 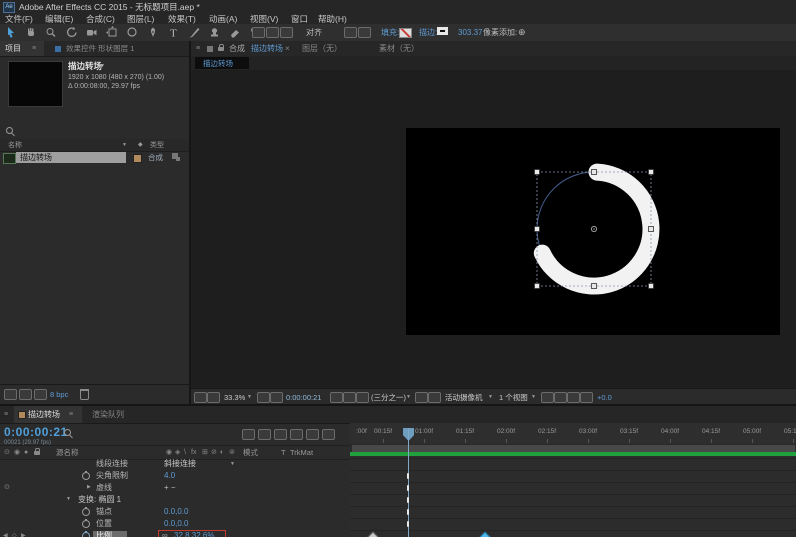 What do you see at coordinates (296, 434) in the screenshot?
I see `frame-blending-icon` at bounding box center [296, 434].